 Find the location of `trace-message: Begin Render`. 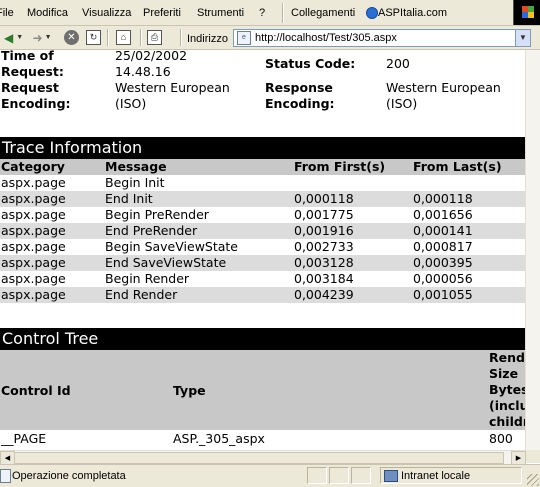

trace-message: Begin Render is located at coordinates (147, 278).